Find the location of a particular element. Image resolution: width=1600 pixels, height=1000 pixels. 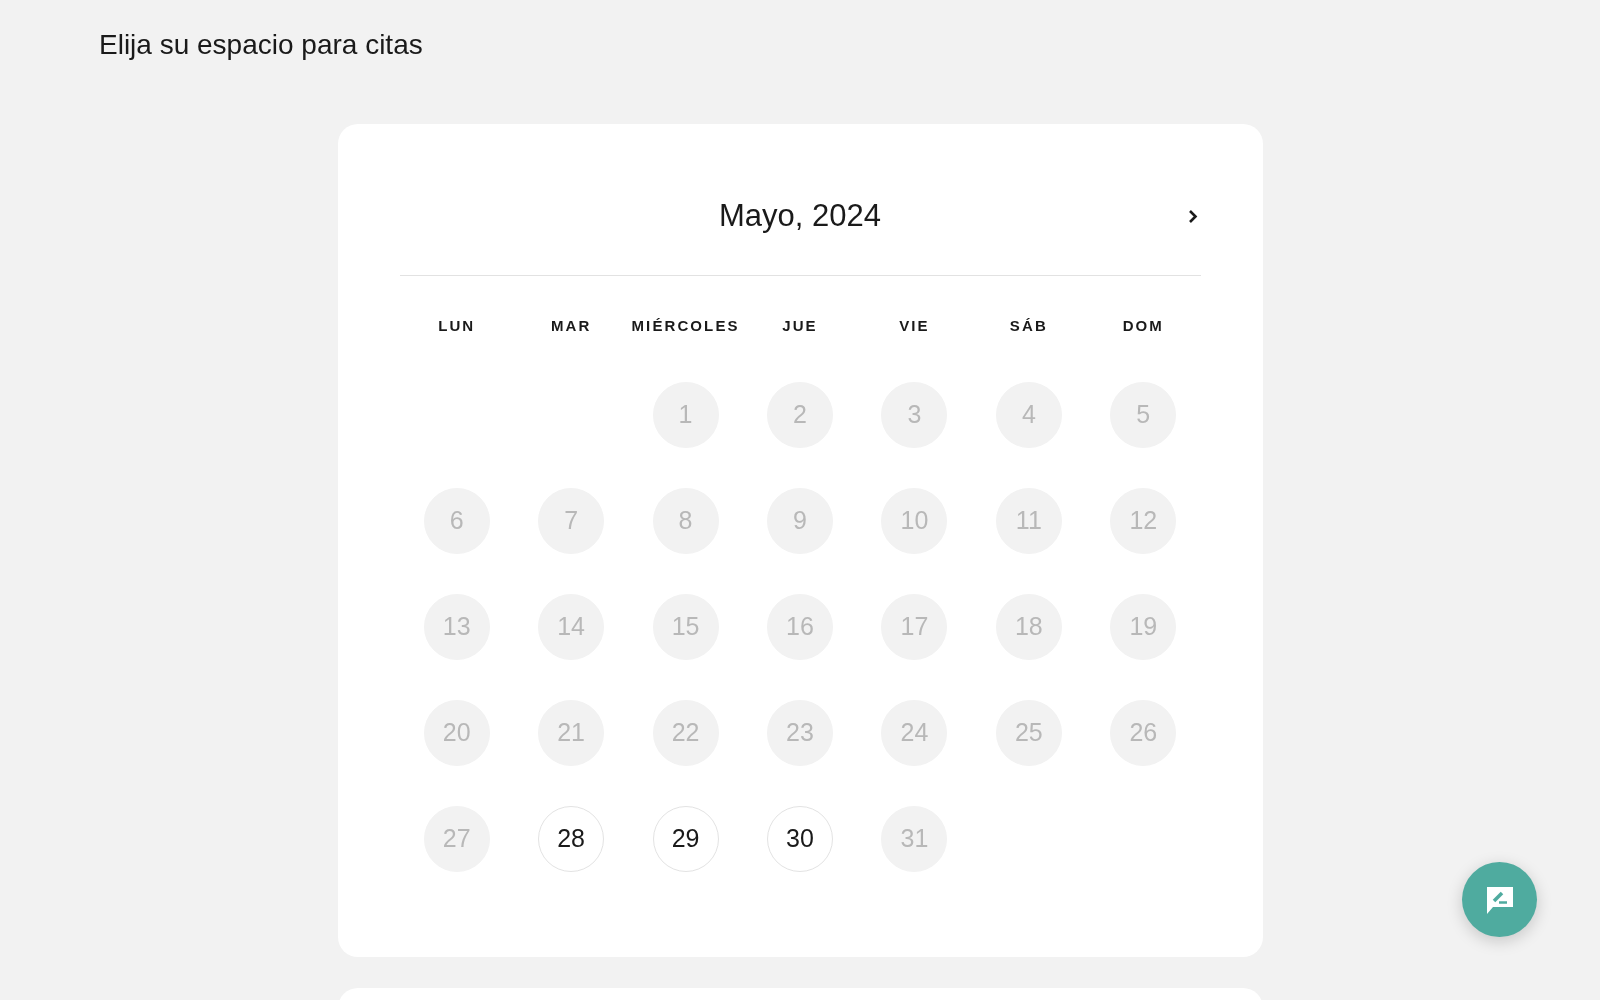

weekday-label: MAR is located at coordinates (571, 326).